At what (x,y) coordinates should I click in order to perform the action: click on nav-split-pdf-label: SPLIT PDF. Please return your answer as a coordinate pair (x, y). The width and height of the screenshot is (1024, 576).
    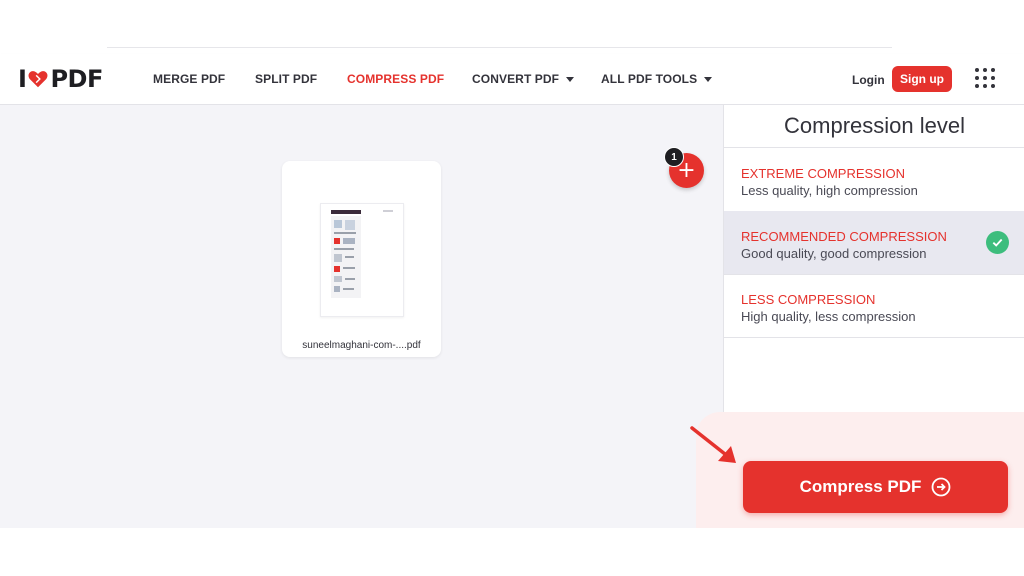
    Looking at the image, I should click on (286, 79).